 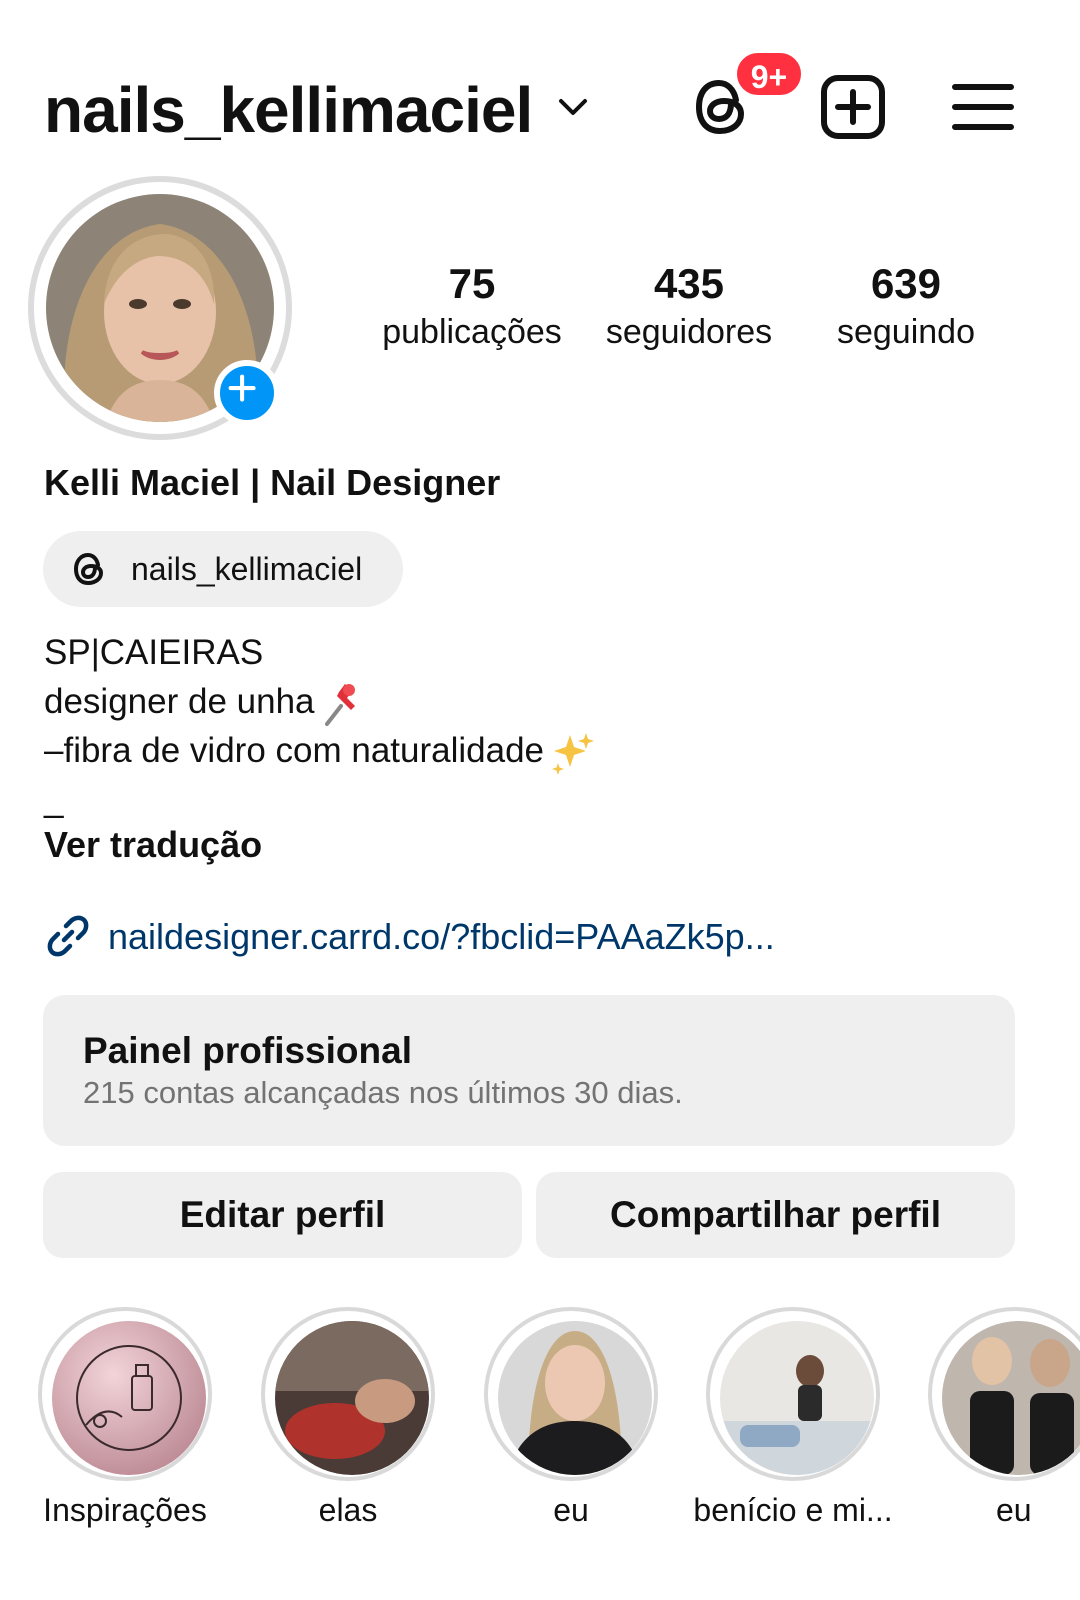 I want to click on chevron-down-icon, so click(x=573, y=107).